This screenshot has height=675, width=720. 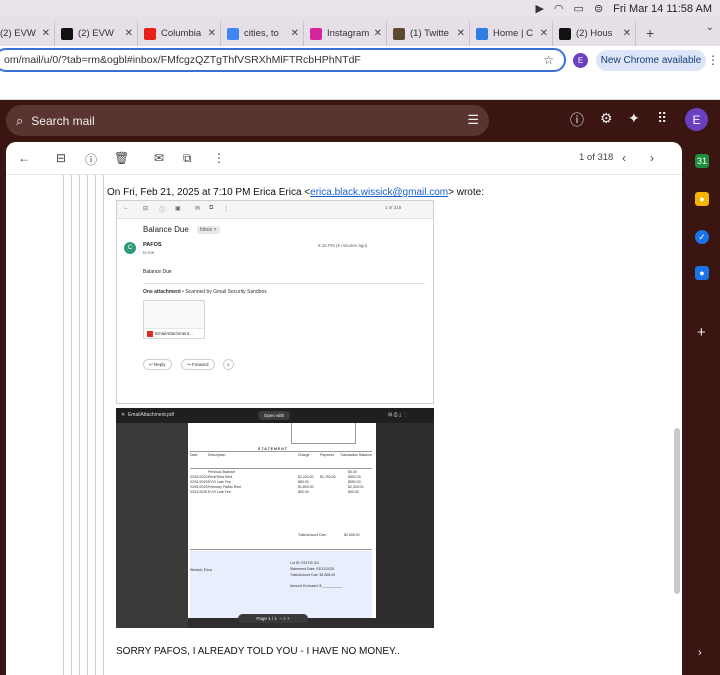 I want to click on pdf-icon, so click(x=150, y=333).